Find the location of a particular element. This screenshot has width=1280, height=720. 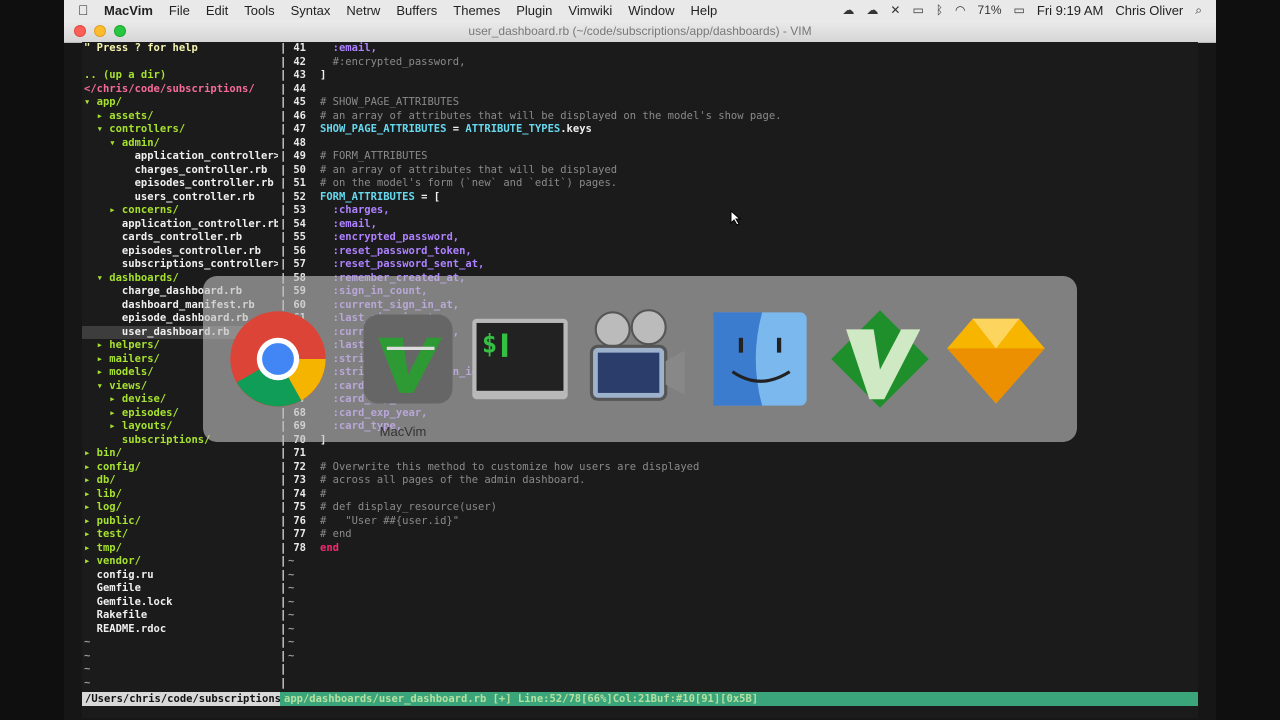

code-line: 53 :charges, is located at coordinates (743, 211).